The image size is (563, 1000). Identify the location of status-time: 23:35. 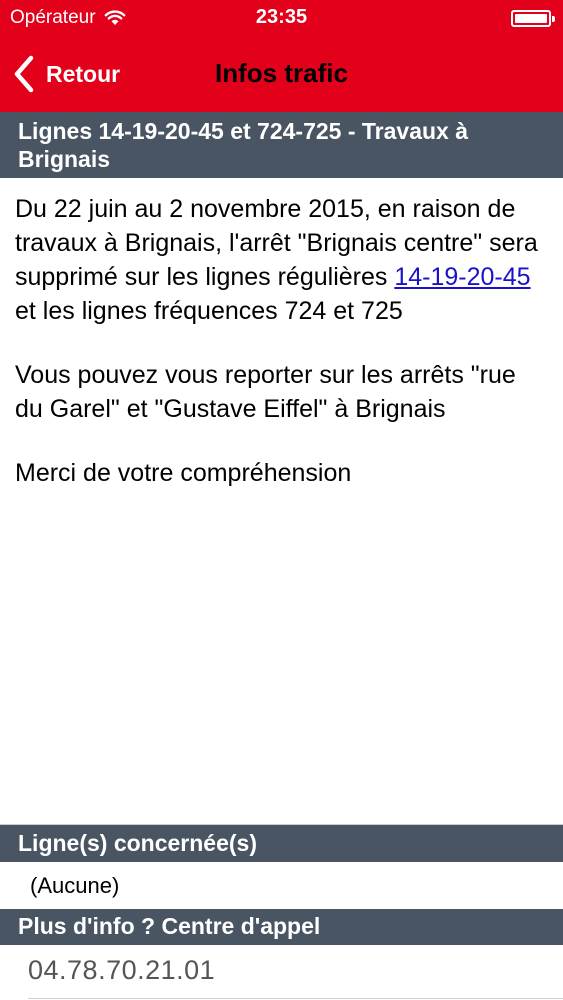
(281, 17).